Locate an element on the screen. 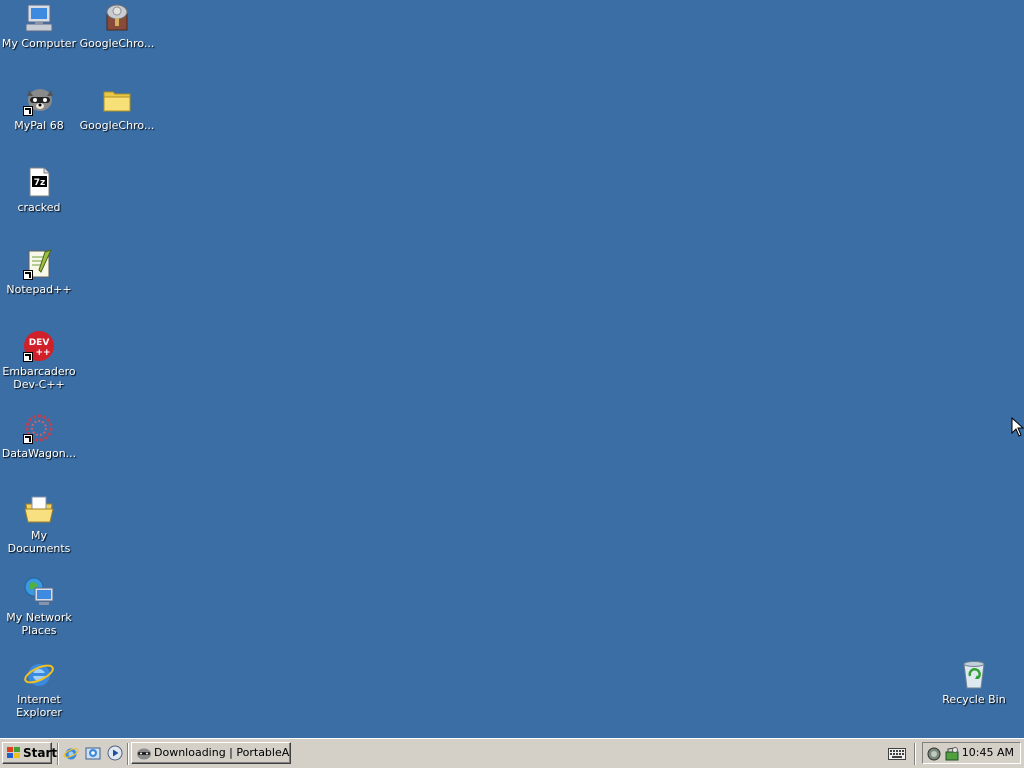 This screenshot has width=1024, height=768. desktop-icon-mypal-68: MyPal 68 is located at coordinates (39, 108).